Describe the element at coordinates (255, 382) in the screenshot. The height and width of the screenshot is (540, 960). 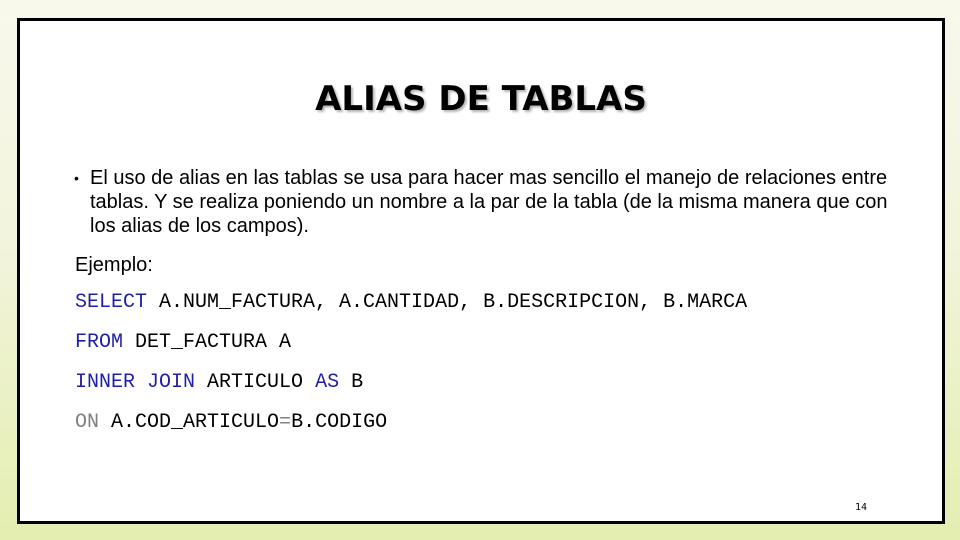
I see `code-join-table: ARTICULO` at that location.